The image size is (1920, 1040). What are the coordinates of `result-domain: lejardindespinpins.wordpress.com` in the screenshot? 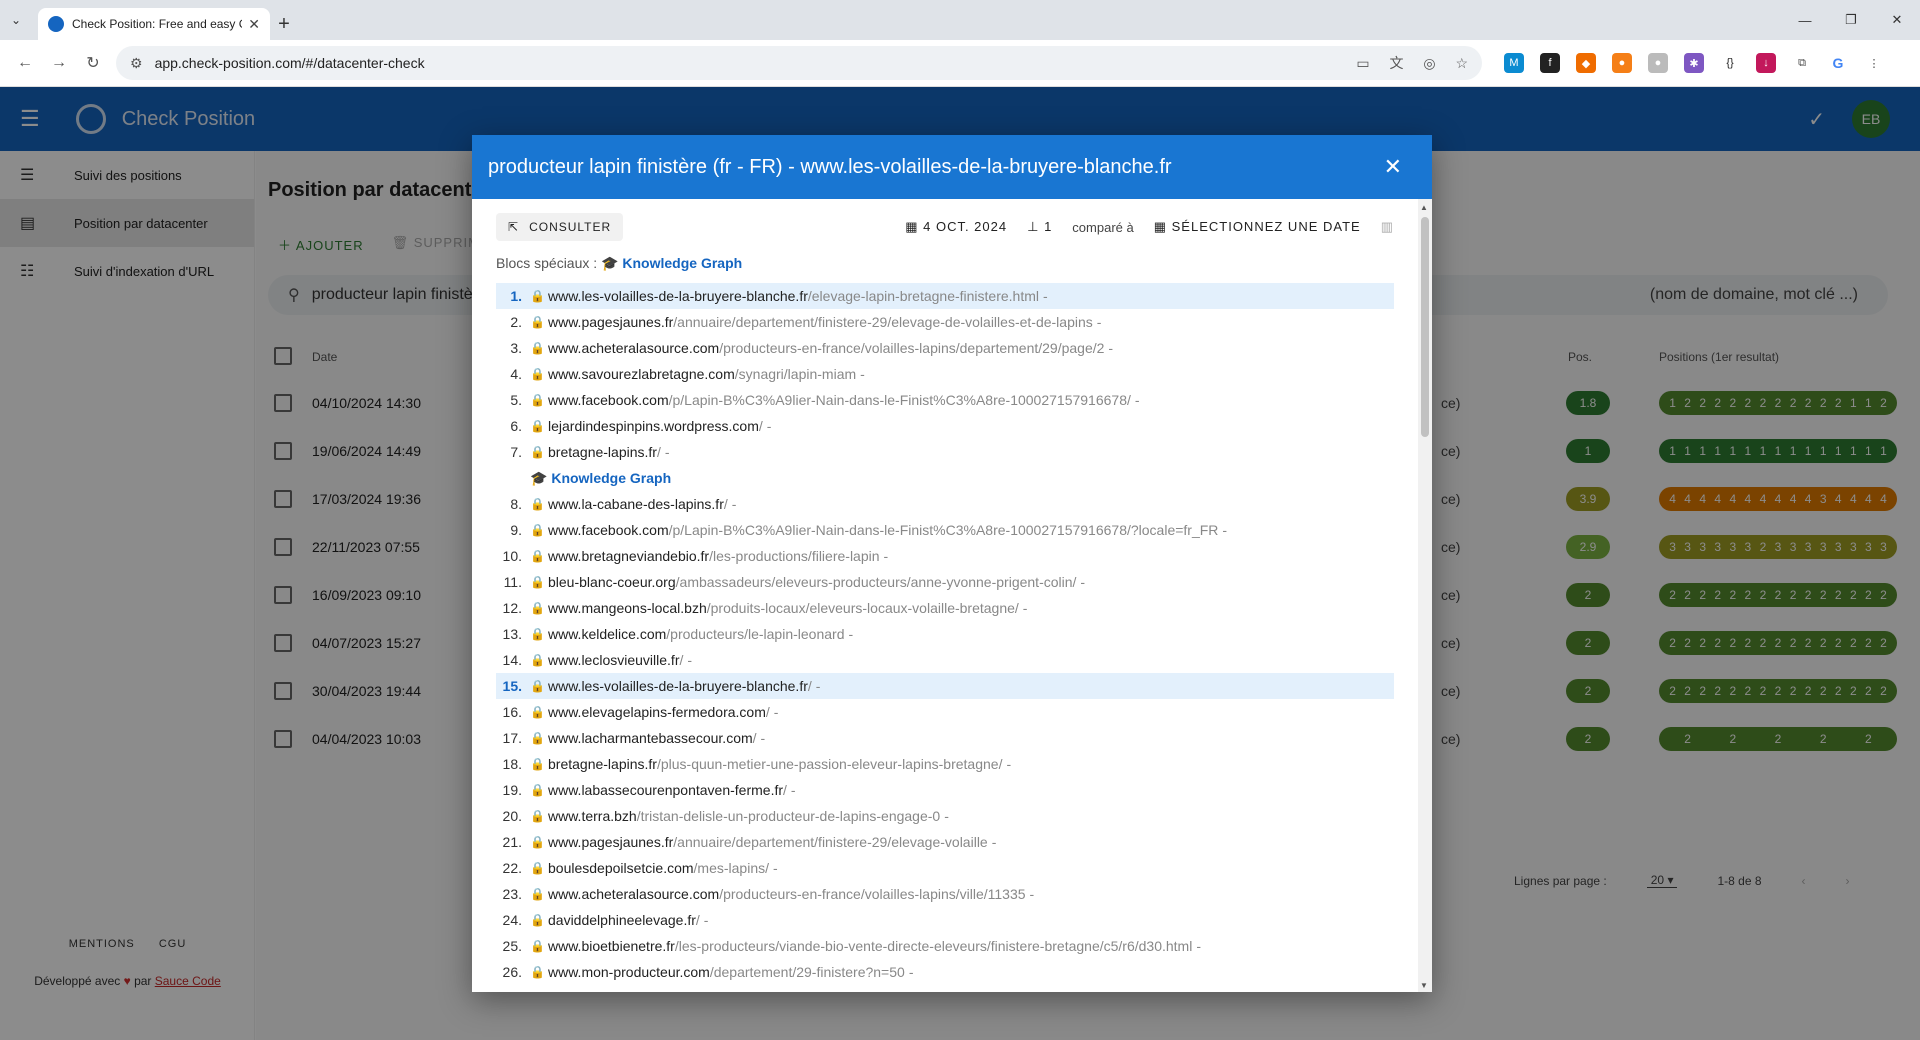 It's located at (653, 426).